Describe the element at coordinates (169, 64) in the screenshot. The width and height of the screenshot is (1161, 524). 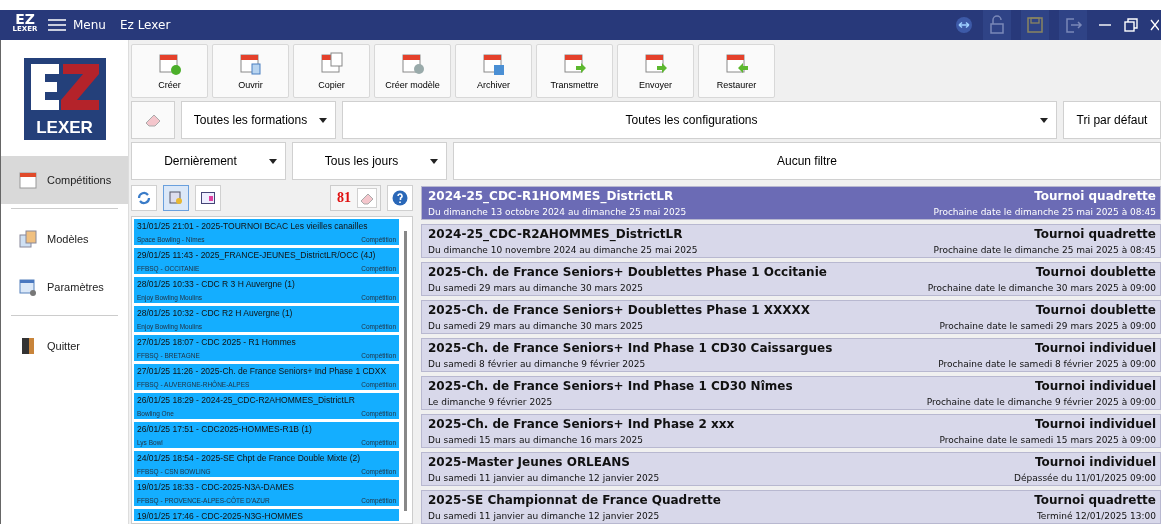
I see `calendar-add-icon` at that location.